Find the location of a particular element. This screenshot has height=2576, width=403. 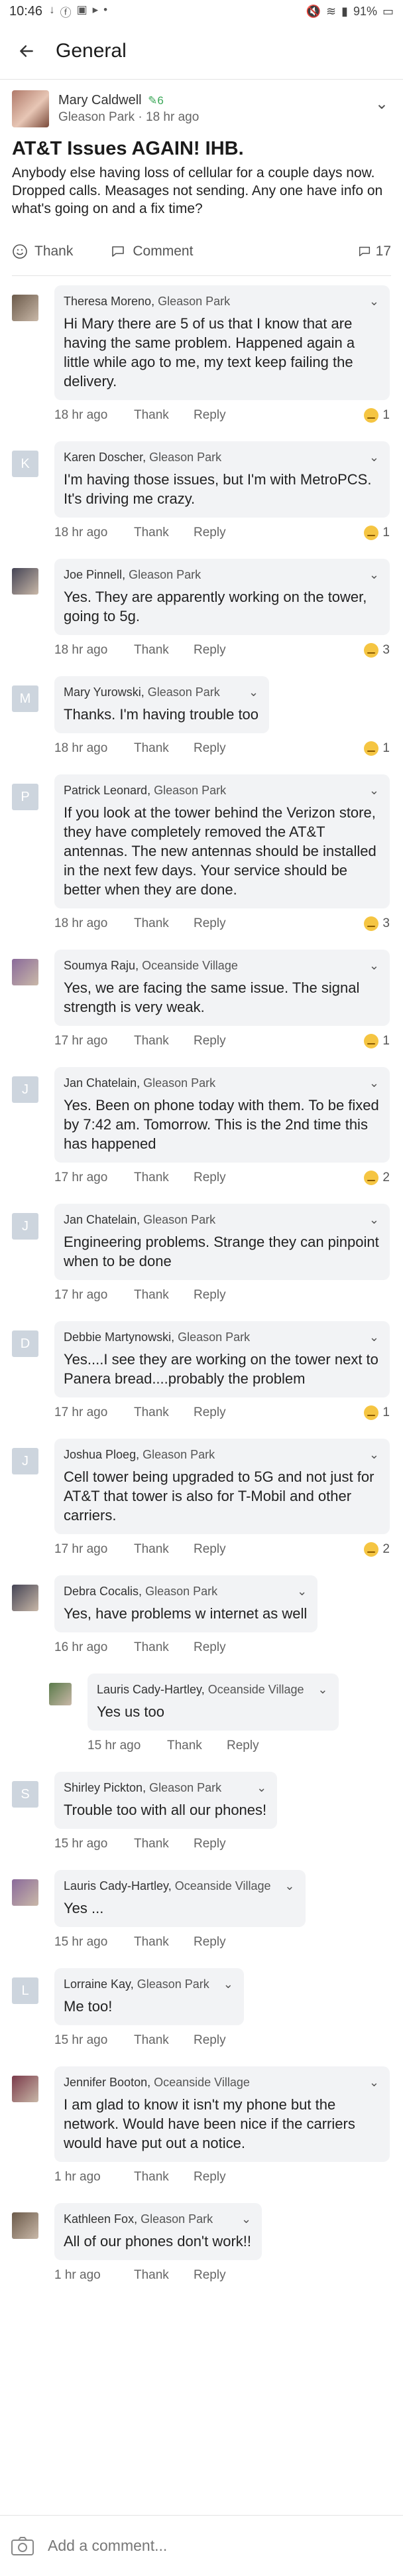

comment-author: Theresa Moreno is located at coordinates (107, 301).